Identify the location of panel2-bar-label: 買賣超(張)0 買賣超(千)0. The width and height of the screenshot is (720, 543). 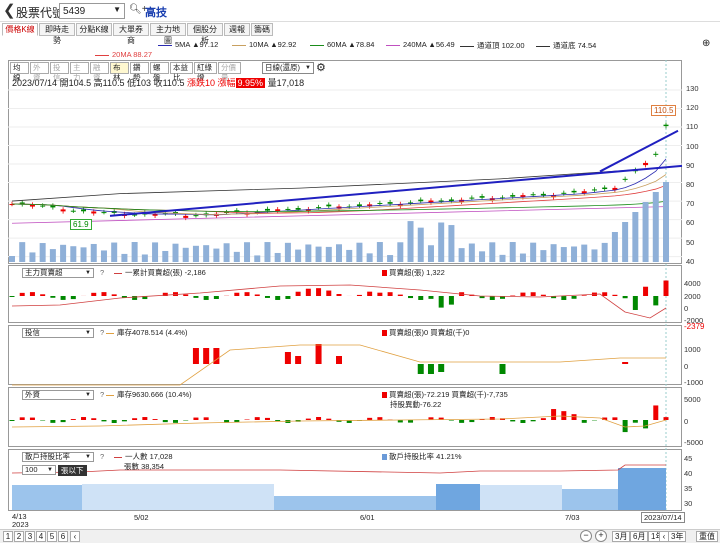
(425, 332).